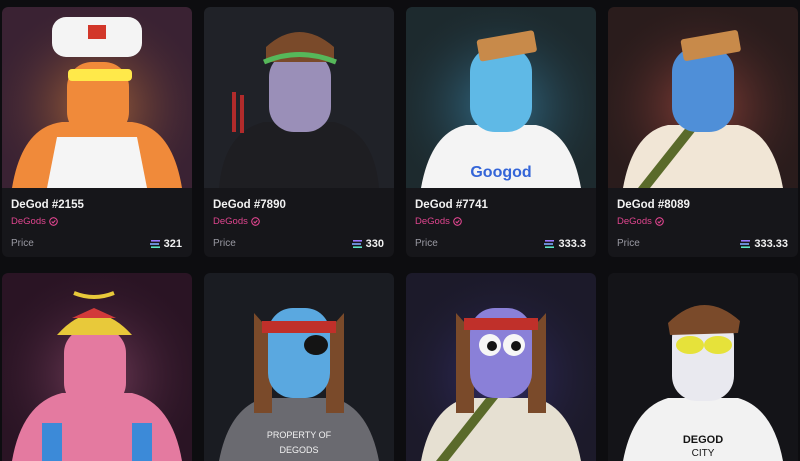  I want to click on nft-image: DEGOD CITY, so click(703, 367).